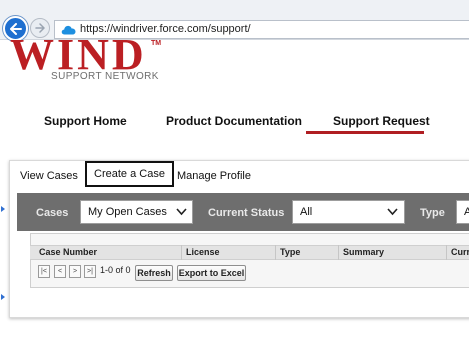 The width and height of the screenshot is (469, 349). What do you see at coordinates (105, 76) in the screenshot?
I see `logo-subtitle: SUPPORT NETWORK` at bounding box center [105, 76].